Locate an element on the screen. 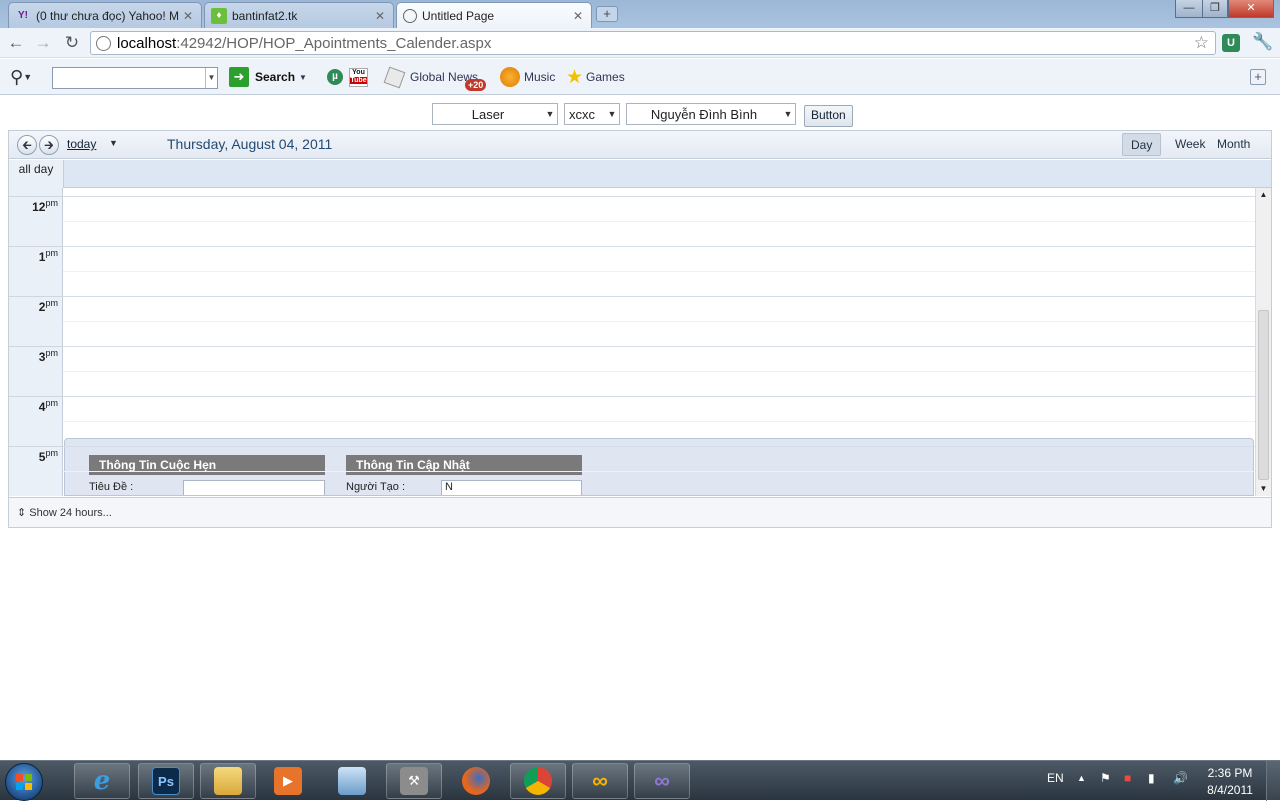  tab-title: Untitled Page is located at coordinates (458, 16).